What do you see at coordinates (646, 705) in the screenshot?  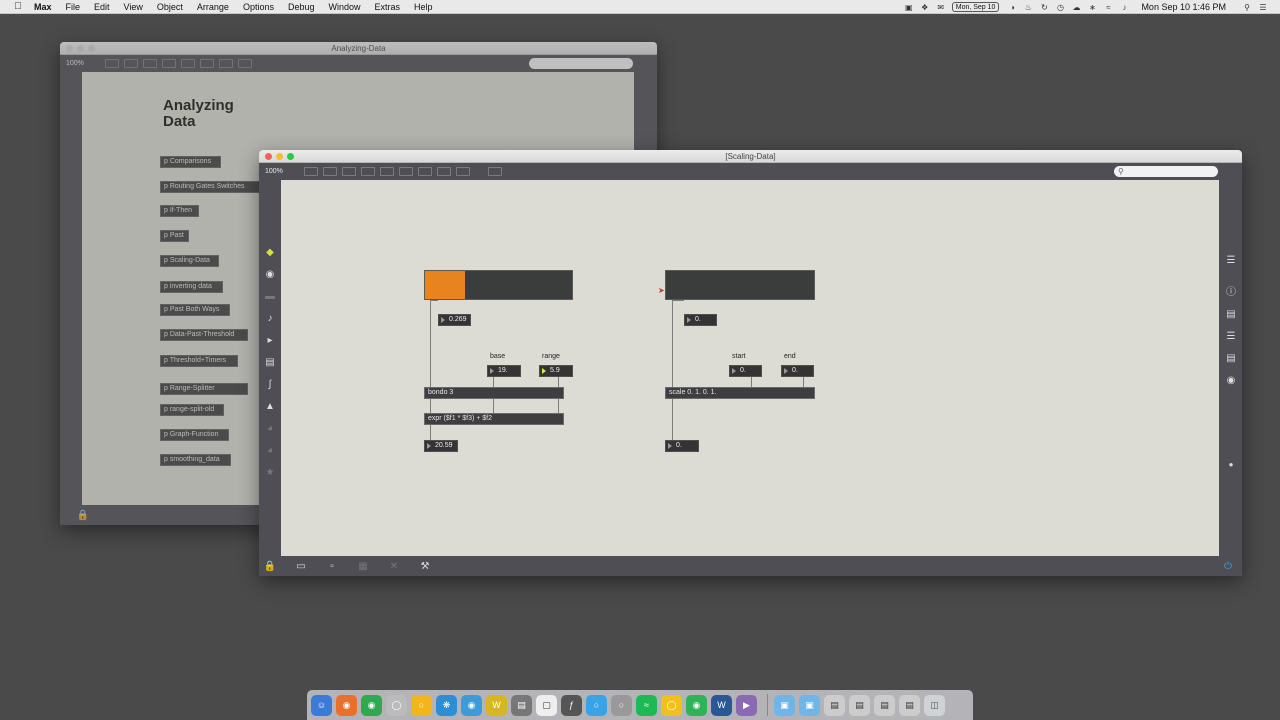 I see `spotify-icon: ≈` at bounding box center [646, 705].